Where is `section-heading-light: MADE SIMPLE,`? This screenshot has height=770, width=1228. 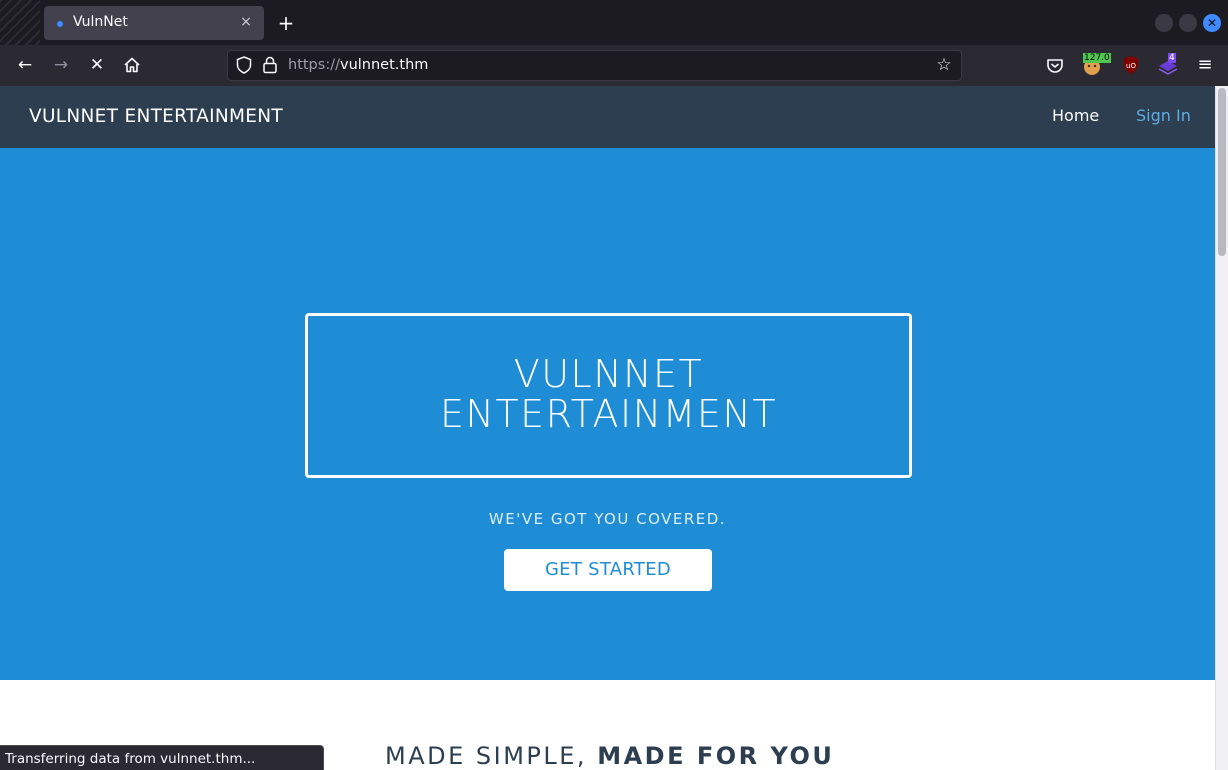
section-heading-light: MADE SIMPLE, is located at coordinates (491, 756).